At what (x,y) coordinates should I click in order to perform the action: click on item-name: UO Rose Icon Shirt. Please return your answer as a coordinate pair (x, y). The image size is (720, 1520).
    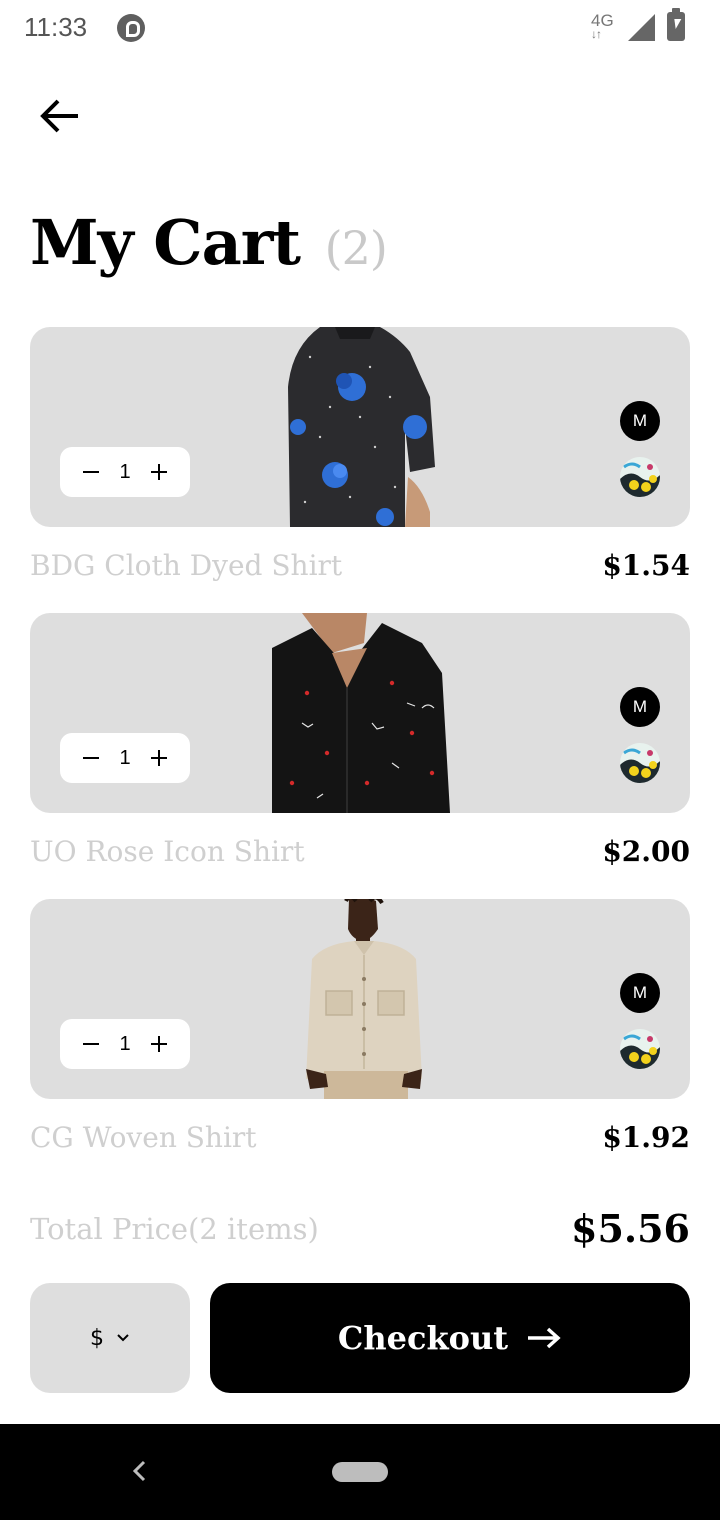
    Looking at the image, I should click on (167, 851).